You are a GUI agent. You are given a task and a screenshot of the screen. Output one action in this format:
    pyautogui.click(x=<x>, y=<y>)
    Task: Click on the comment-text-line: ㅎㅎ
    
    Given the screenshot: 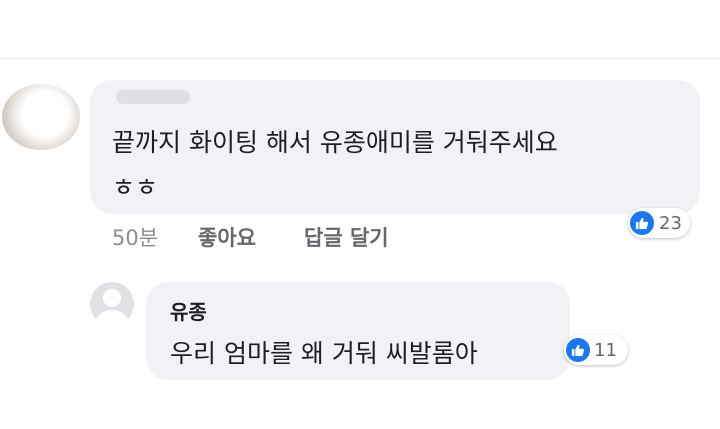 What is the action you would take?
    pyautogui.click(x=135, y=187)
    